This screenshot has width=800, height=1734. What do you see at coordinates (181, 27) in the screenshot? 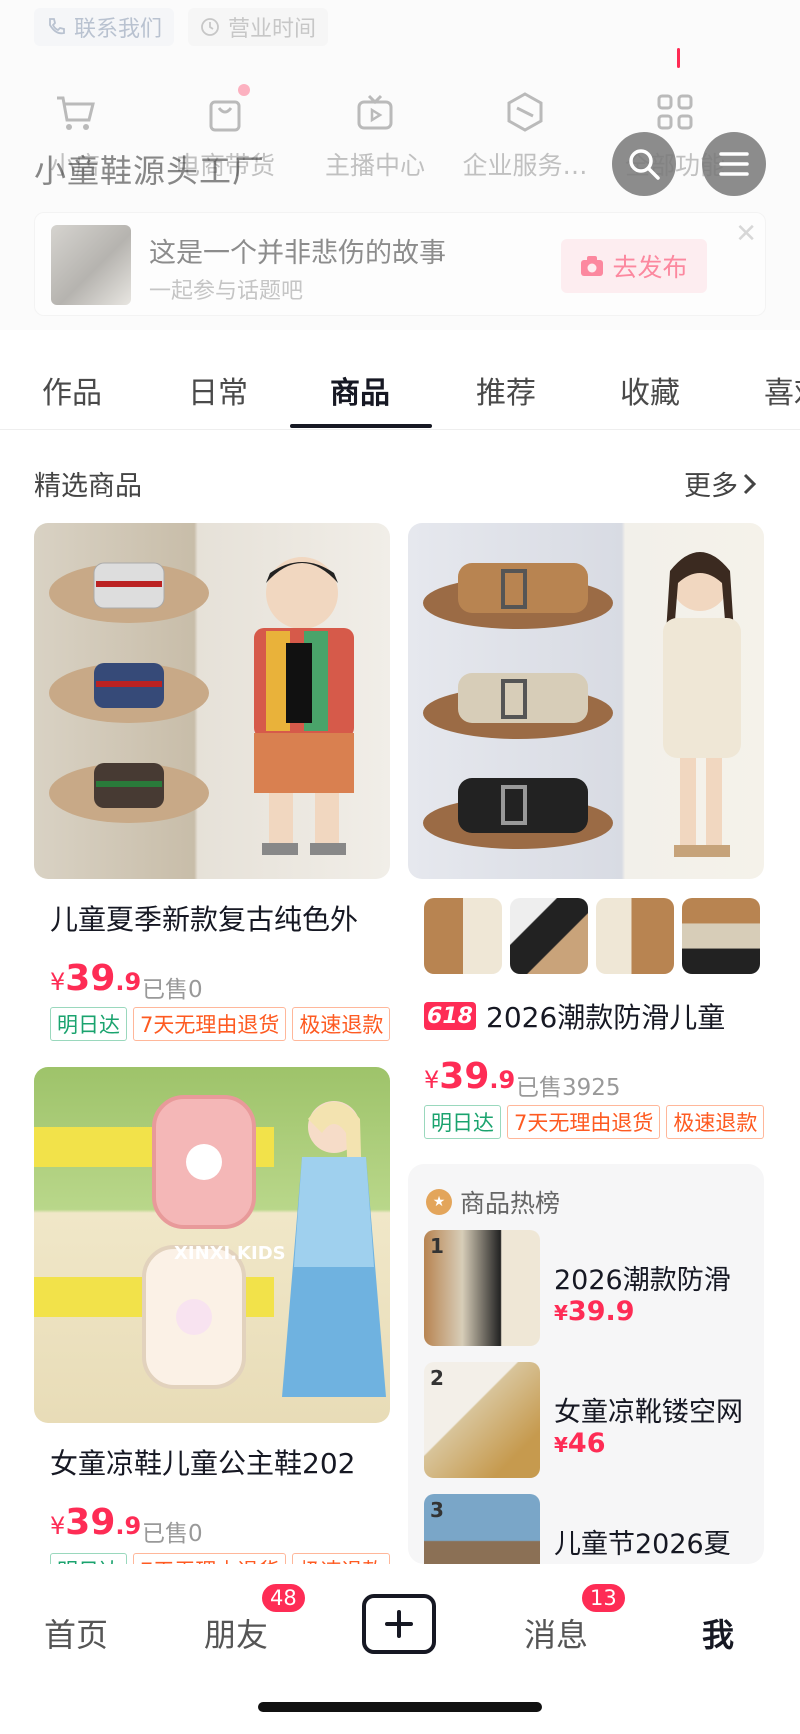
I see `contact-row: 联系我们 营业时间` at bounding box center [181, 27].